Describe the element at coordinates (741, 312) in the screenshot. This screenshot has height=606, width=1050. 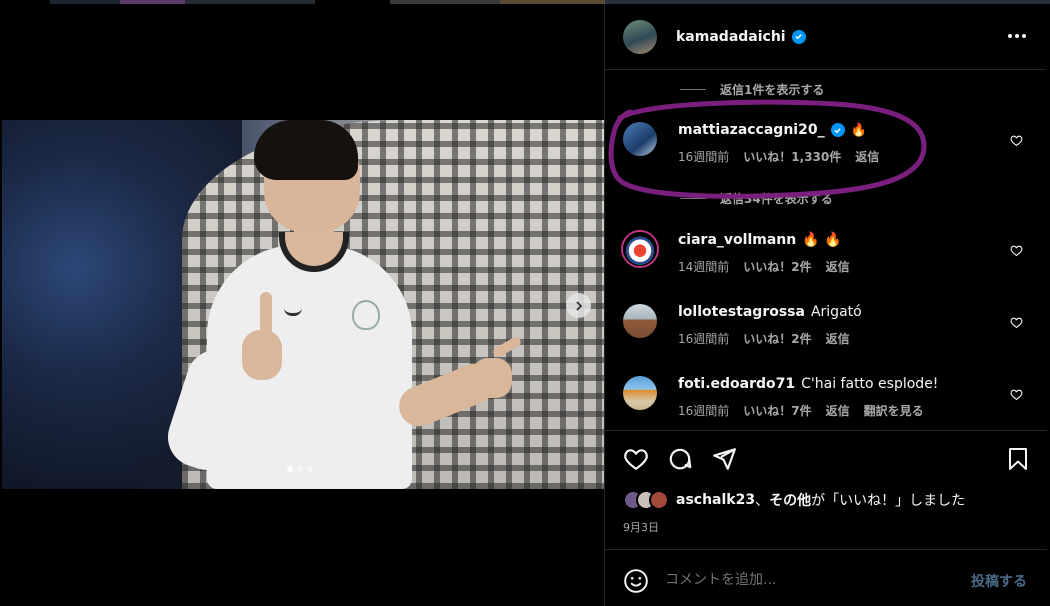
I see `comment-username: lollotestagrossa` at that location.